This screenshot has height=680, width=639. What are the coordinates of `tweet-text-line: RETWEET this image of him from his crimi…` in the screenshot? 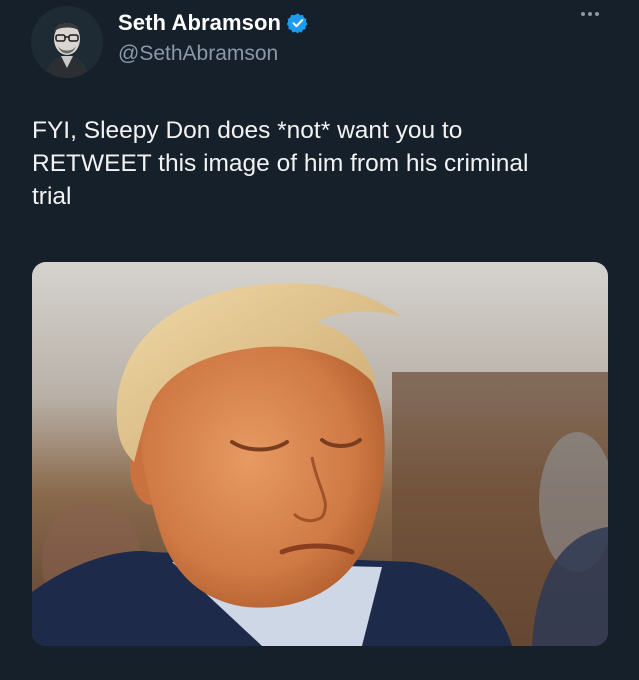 It's located at (280, 163).